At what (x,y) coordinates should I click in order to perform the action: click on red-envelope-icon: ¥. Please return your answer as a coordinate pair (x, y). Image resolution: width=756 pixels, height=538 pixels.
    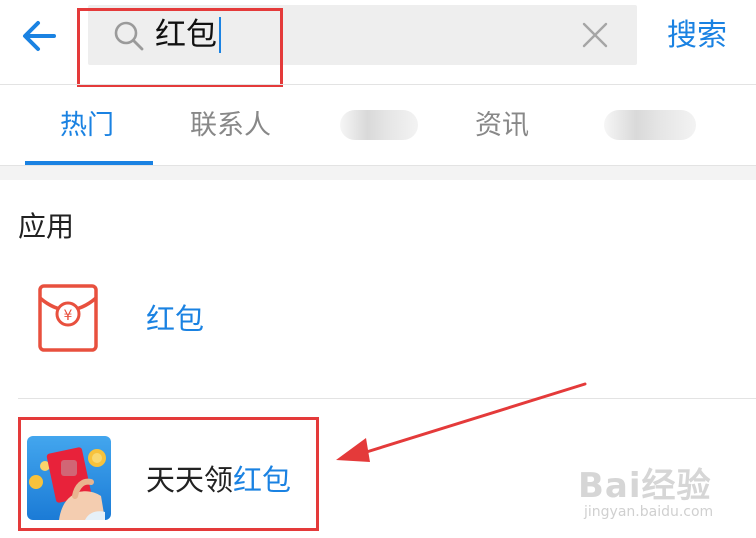
    Looking at the image, I should click on (68, 318).